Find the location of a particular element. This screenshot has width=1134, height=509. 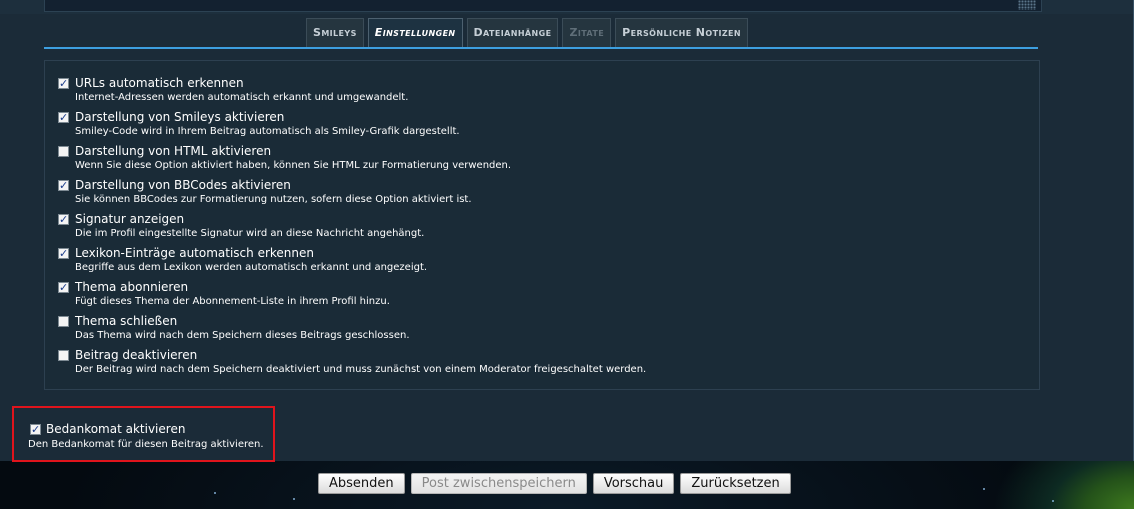

bedankomat-label: Bedankomat aktivieren is located at coordinates (115, 429).